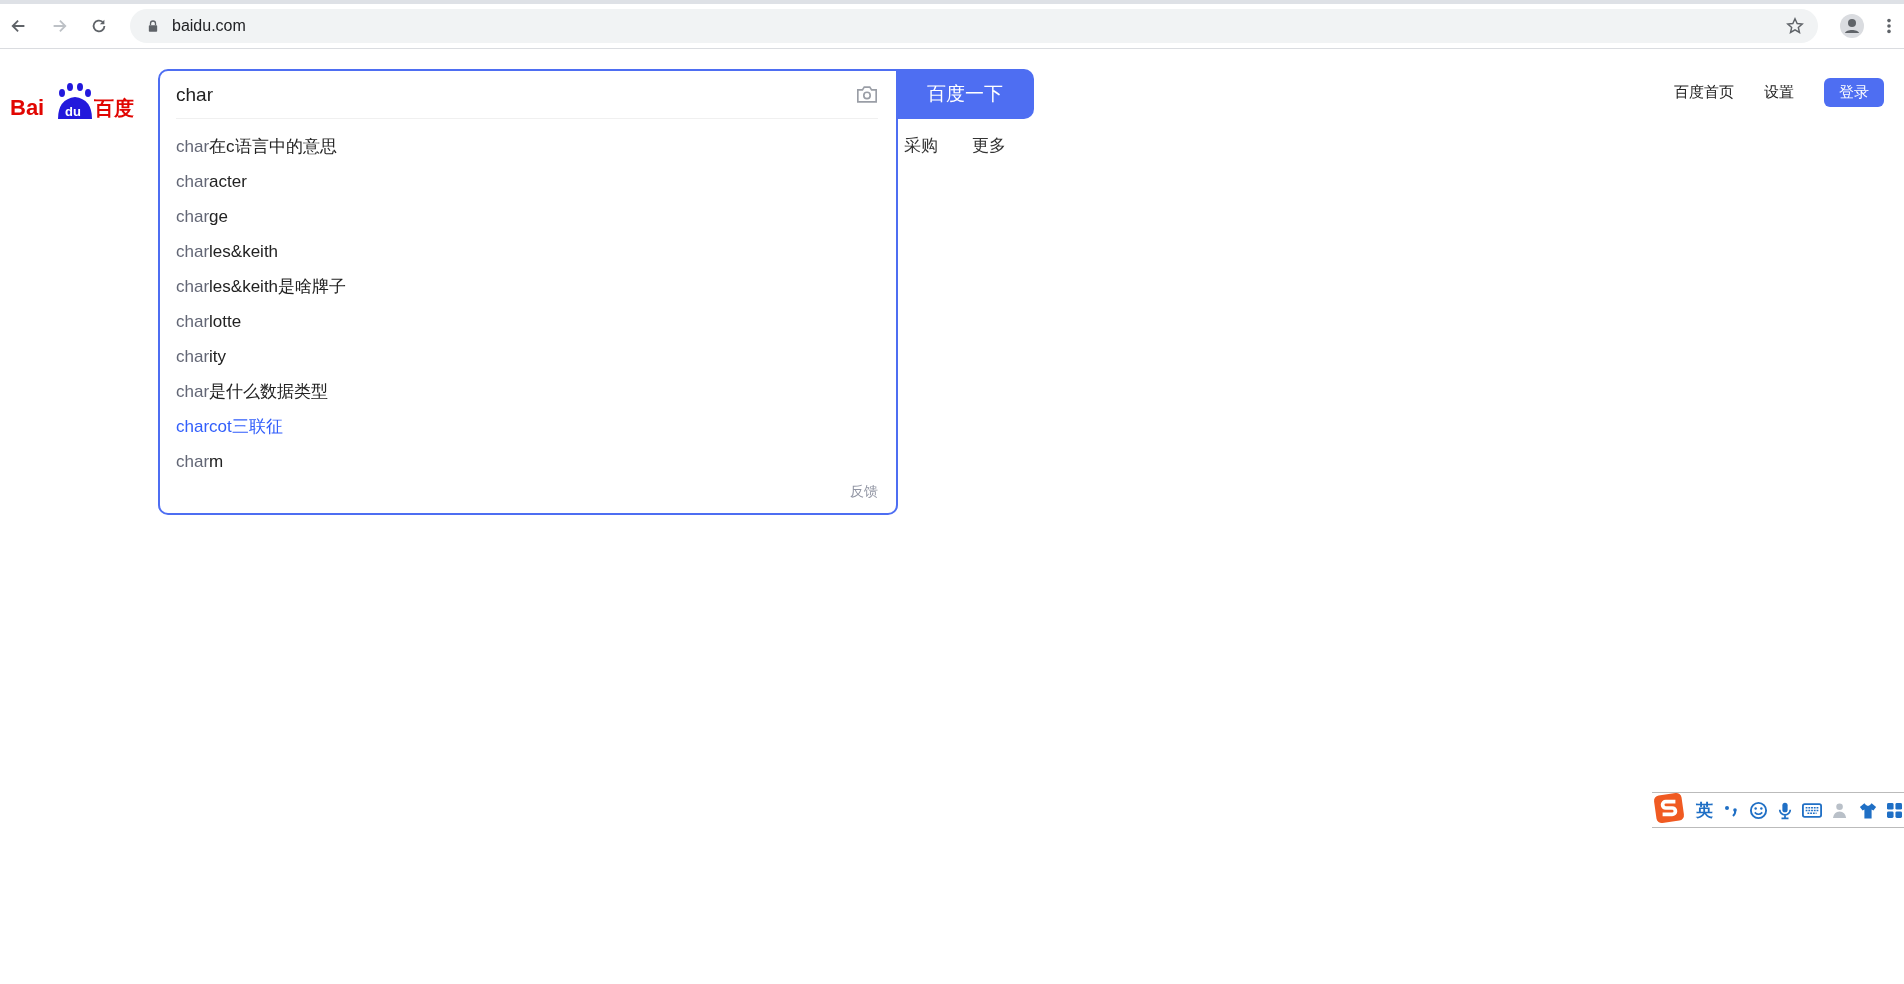 Image resolution: width=1904 pixels, height=984 pixels. What do you see at coordinates (867, 94) in the screenshot?
I see `camera-icon` at bounding box center [867, 94].